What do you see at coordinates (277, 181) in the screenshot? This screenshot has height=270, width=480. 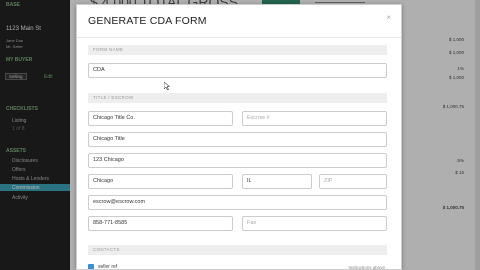 I see `state-input: IL` at bounding box center [277, 181].